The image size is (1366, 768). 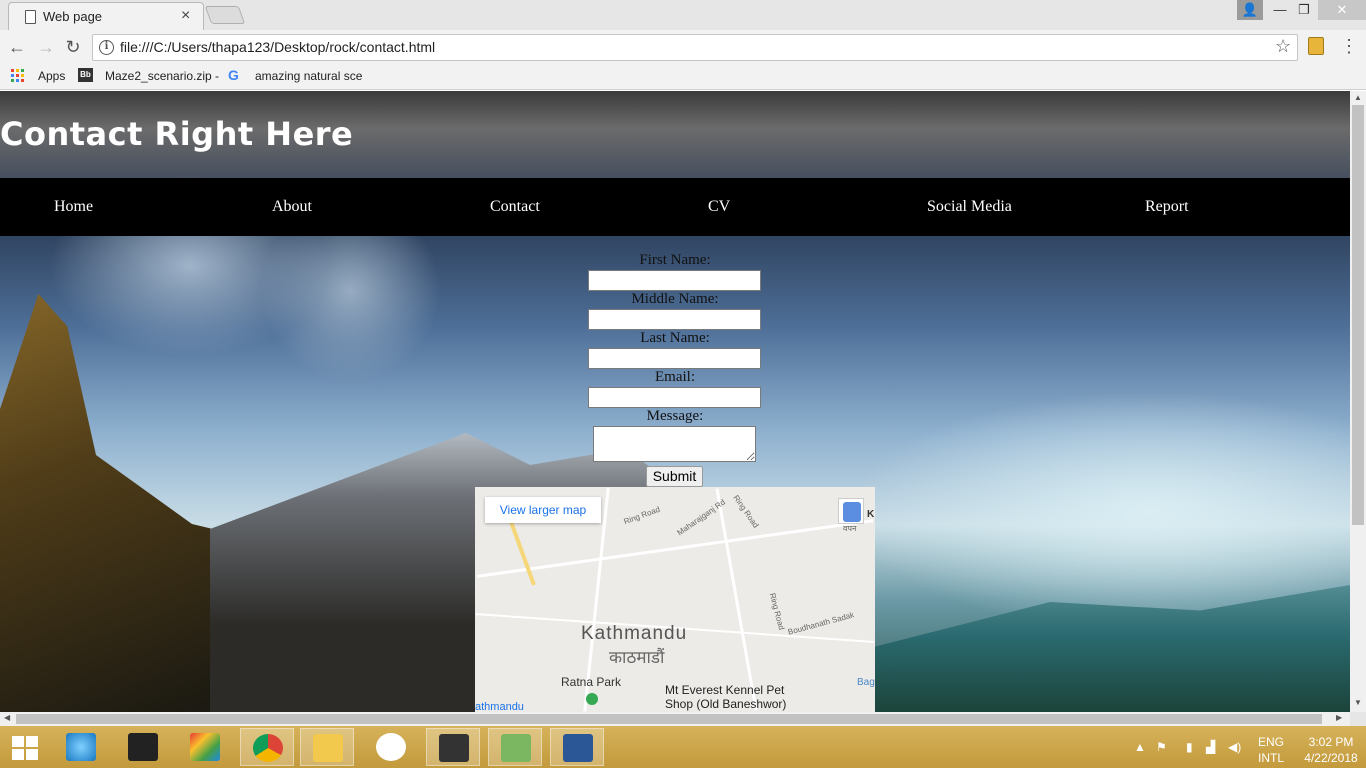 What do you see at coordinates (1271, 742) in the screenshot?
I see `lang-line: ENG` at bounding box center [1271, 742].